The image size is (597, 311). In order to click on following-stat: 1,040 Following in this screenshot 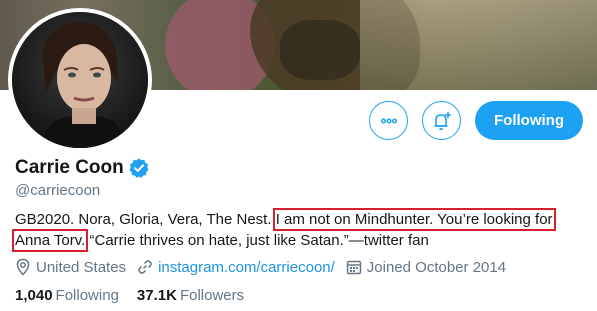, I will do `click(67, 295)`.